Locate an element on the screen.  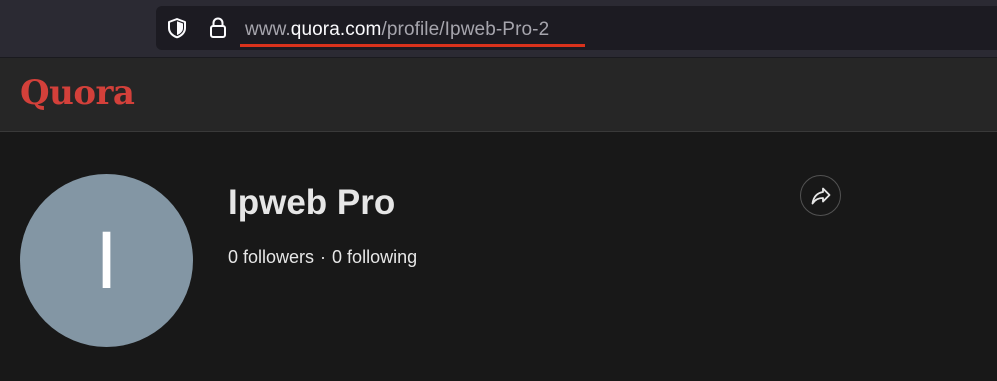
followers-link: 0 followers is located at coordinates (271, 257).